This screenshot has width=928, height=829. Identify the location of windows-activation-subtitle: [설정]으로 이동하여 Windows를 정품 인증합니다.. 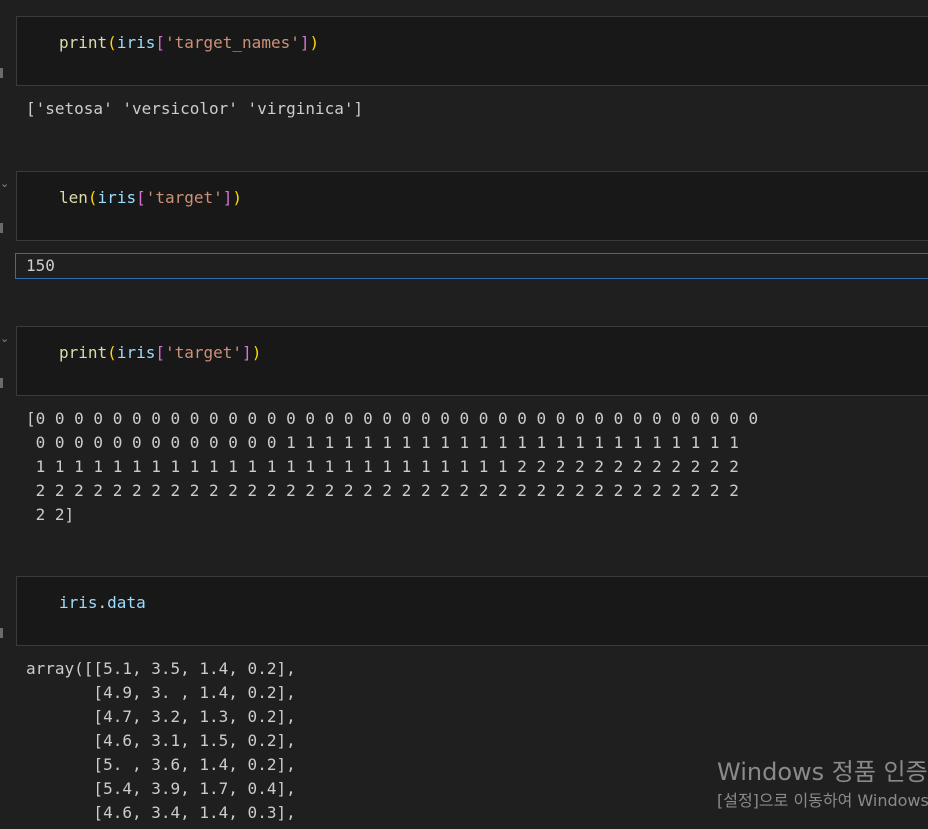
(822, 800).